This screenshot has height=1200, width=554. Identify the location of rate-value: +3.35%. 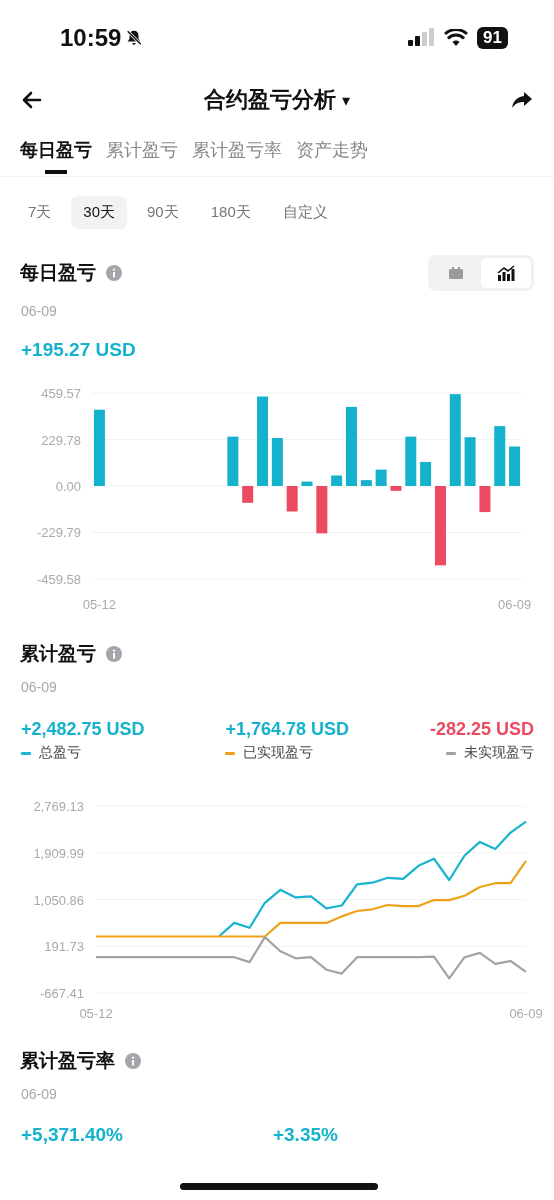
(305, 1135).